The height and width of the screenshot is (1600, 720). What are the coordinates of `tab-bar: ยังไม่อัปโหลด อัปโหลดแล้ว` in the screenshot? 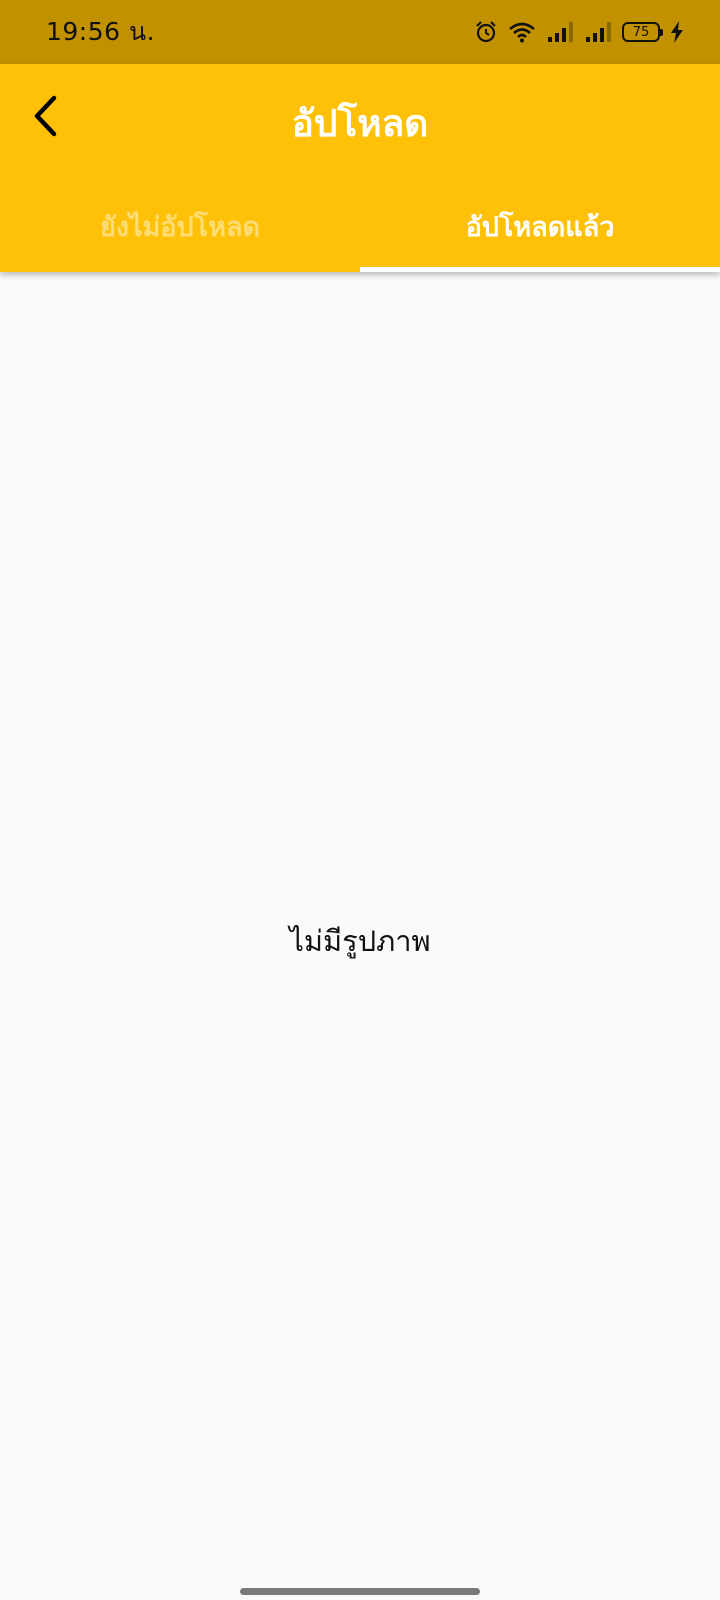 It's located at (360, 226).